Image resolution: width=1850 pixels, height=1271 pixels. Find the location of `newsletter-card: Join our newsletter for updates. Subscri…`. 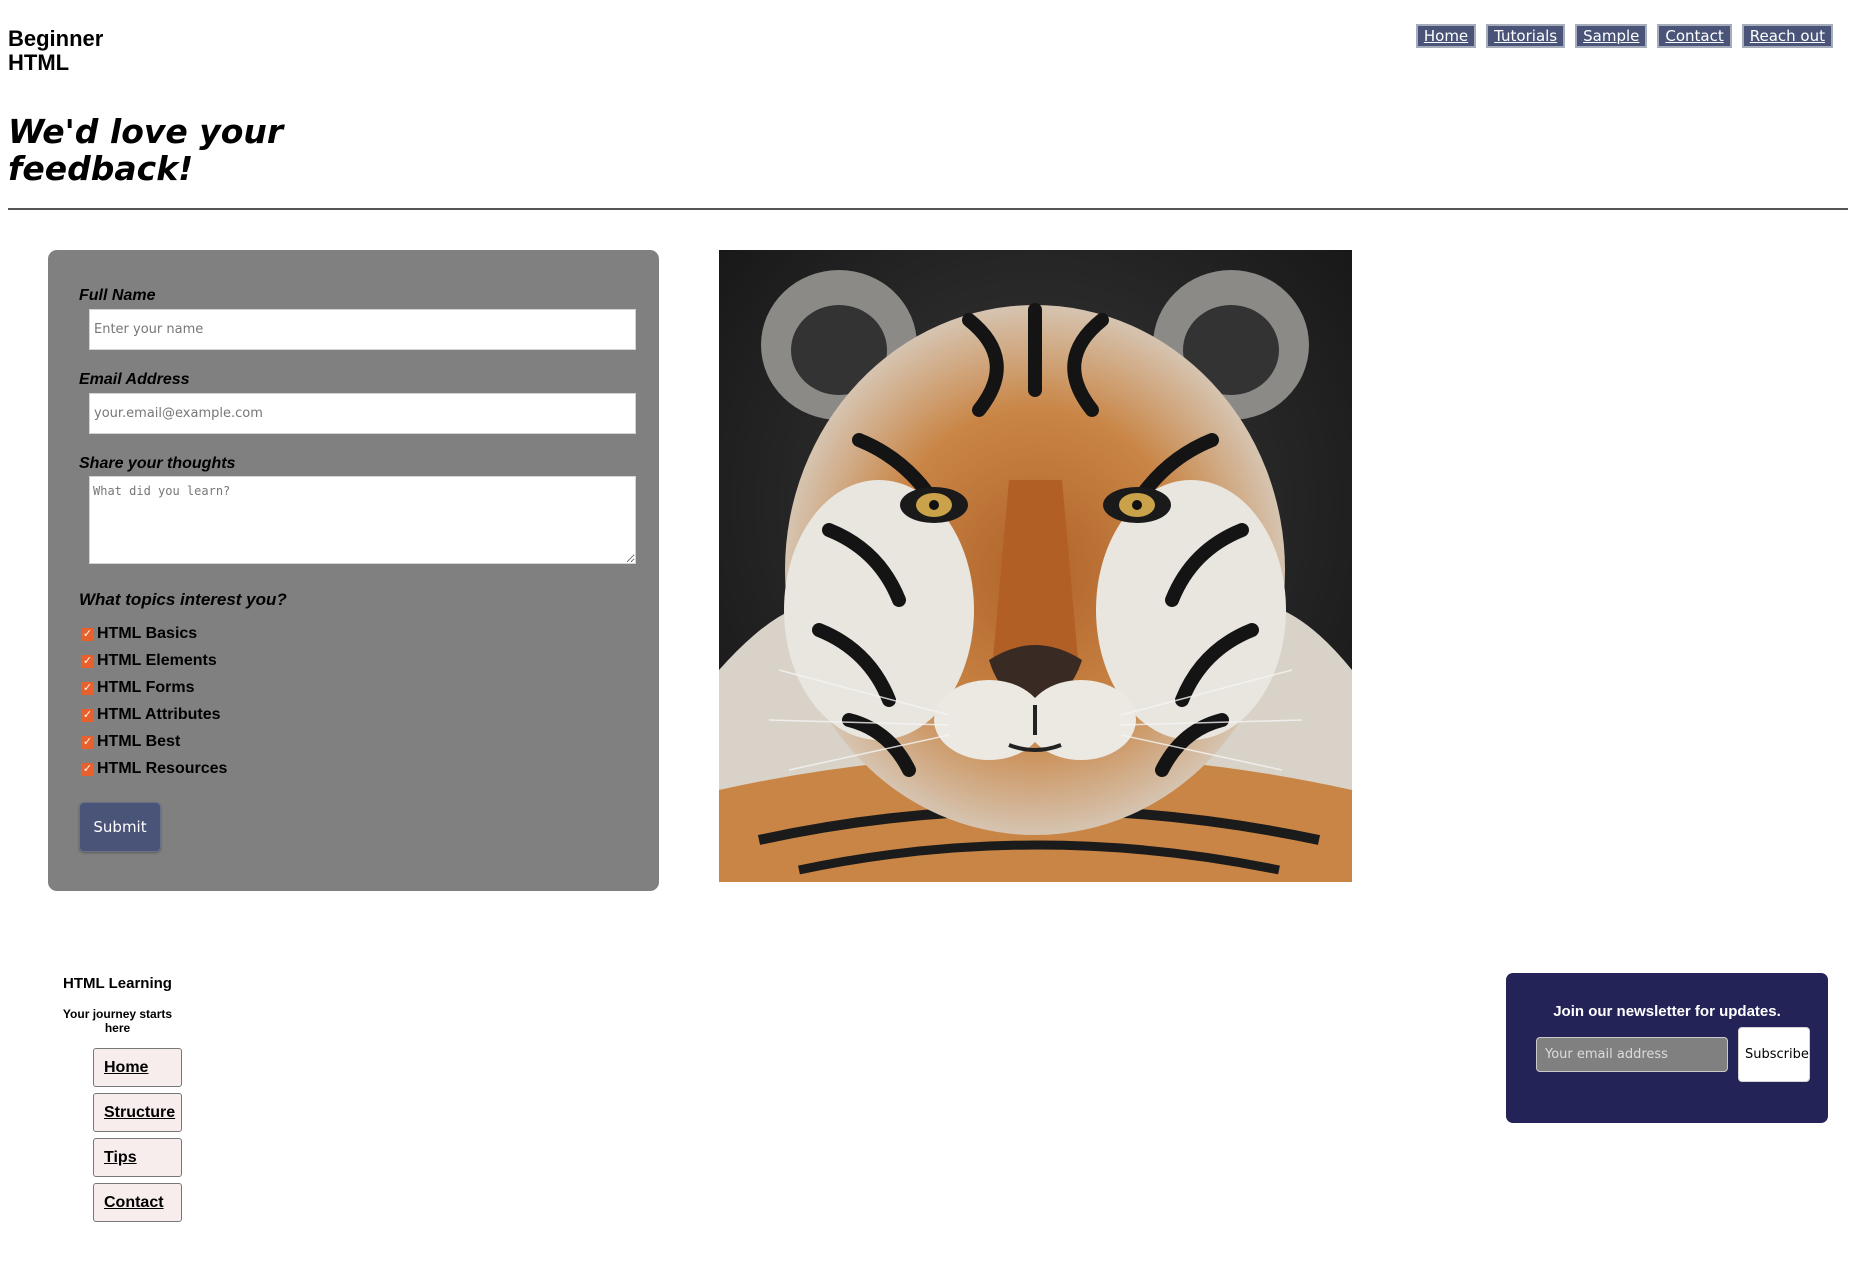

newsletter-card: Join our newsletter for updates. Subscri… is located at coordinates (1667, 1048).